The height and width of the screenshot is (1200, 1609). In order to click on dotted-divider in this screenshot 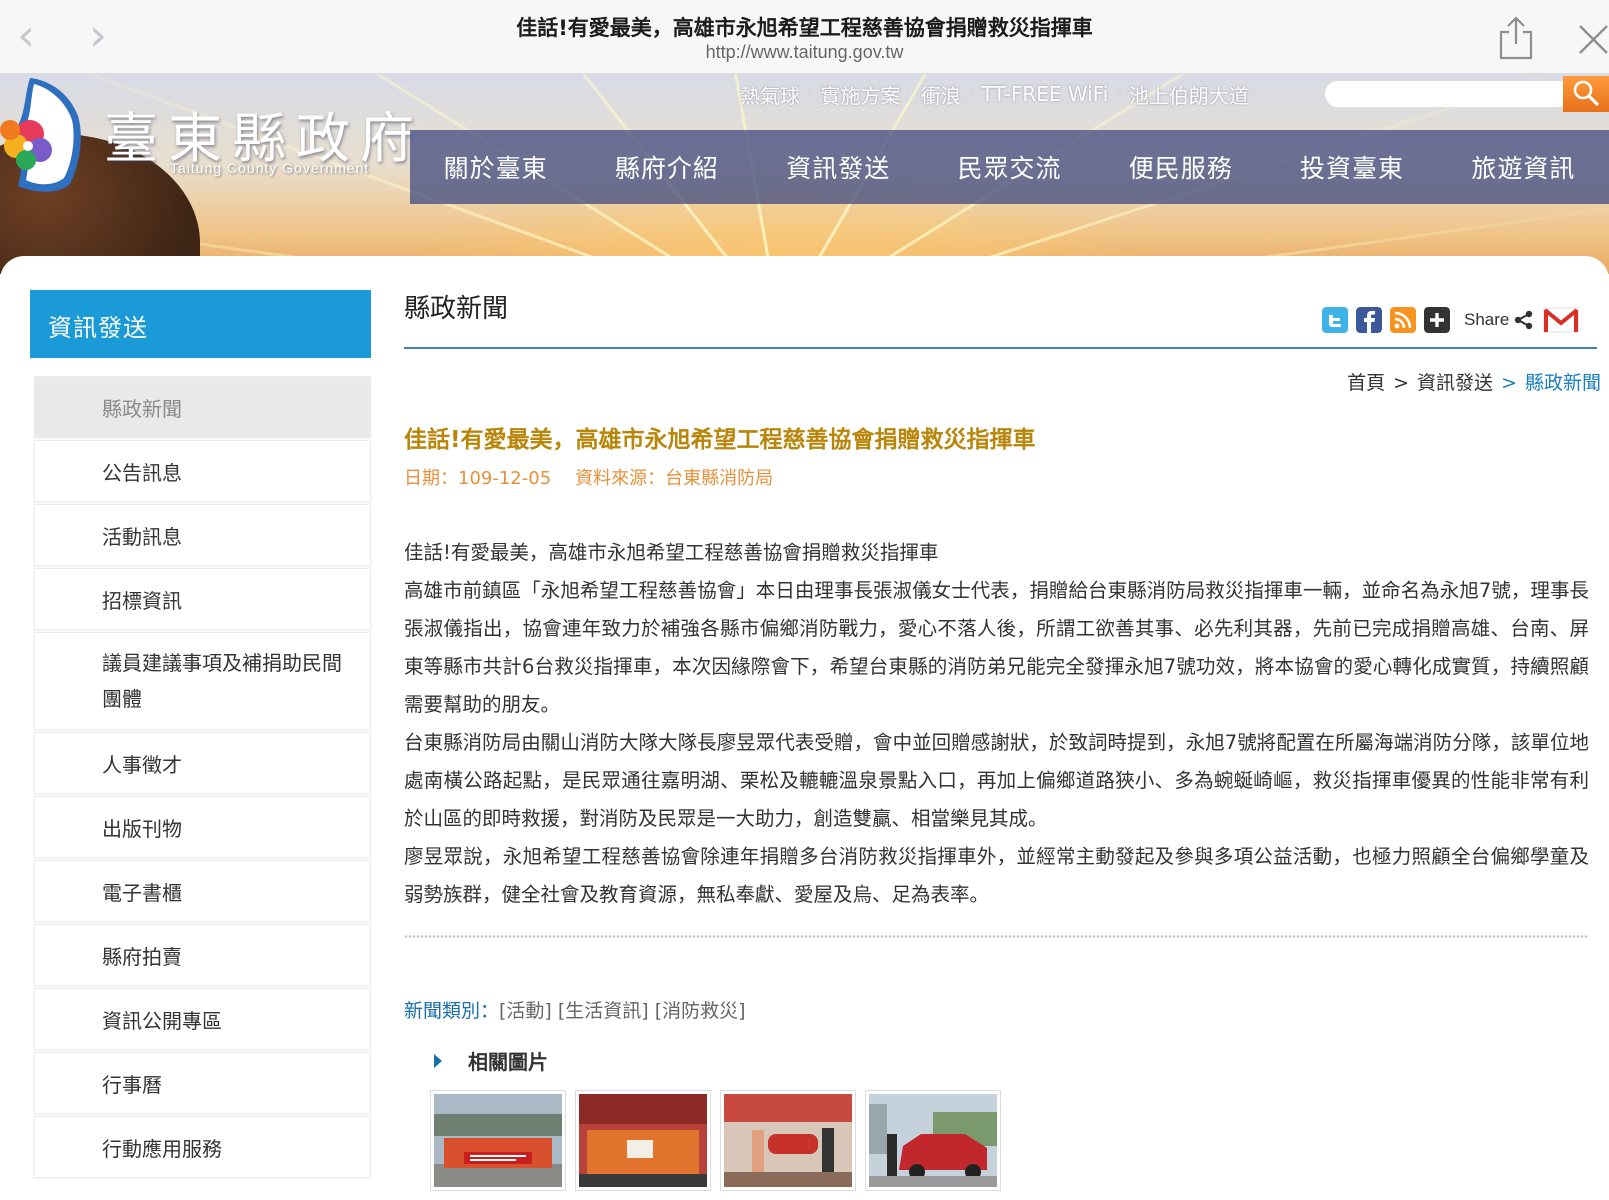, I will do `click(996, 937)`.